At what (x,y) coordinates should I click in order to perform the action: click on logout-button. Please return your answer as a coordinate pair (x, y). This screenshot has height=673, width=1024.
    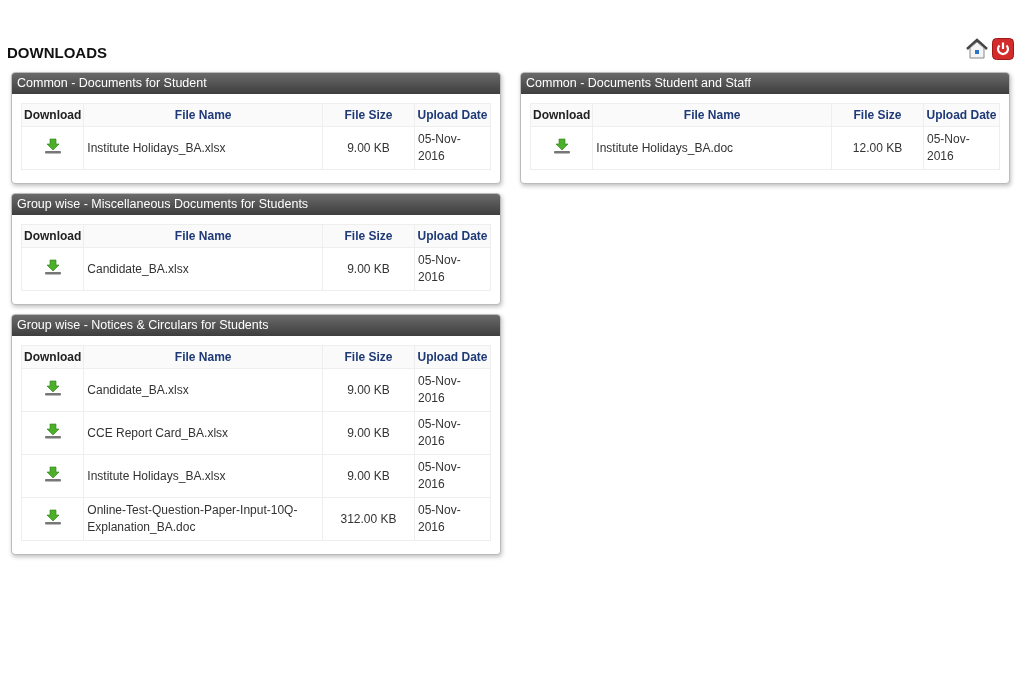
    Looking at the image, I should click on (1003, 49).